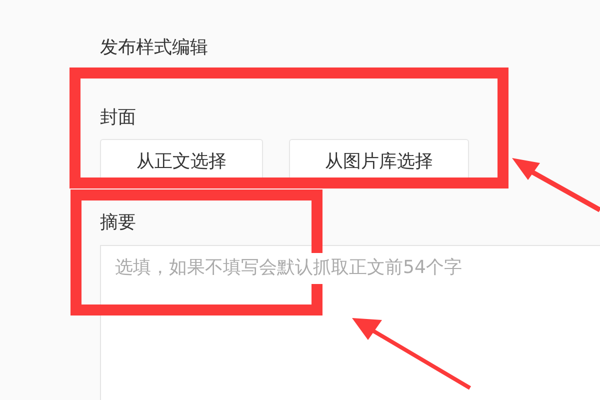 The image size is (600, 400). What do you see at coordinates (118, 223) in the screenshot?
I see `summary-label: 摘要` at bounding box center [118, 223].